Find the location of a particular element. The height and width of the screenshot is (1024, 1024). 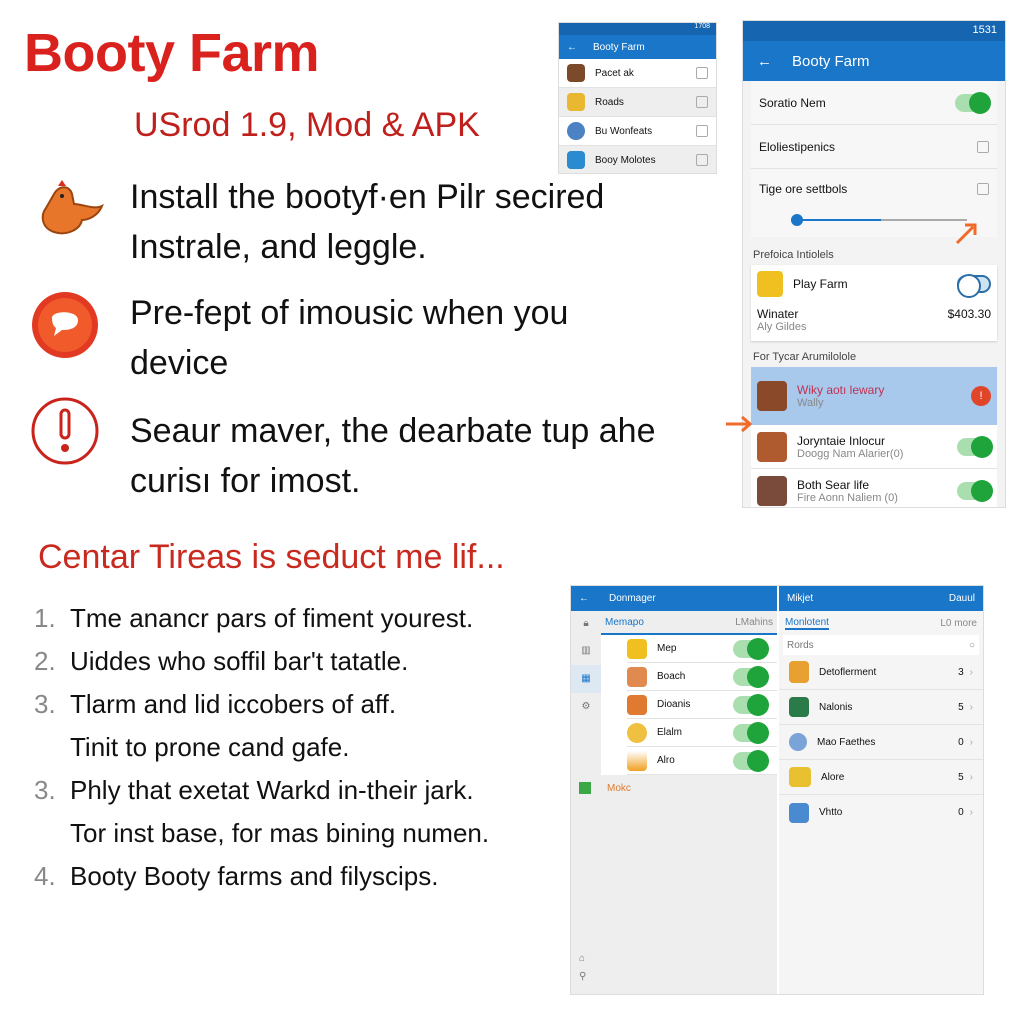

list-item: 3. Phly that exetat Warkd in-their jark. is located at coordinates (254, 790).